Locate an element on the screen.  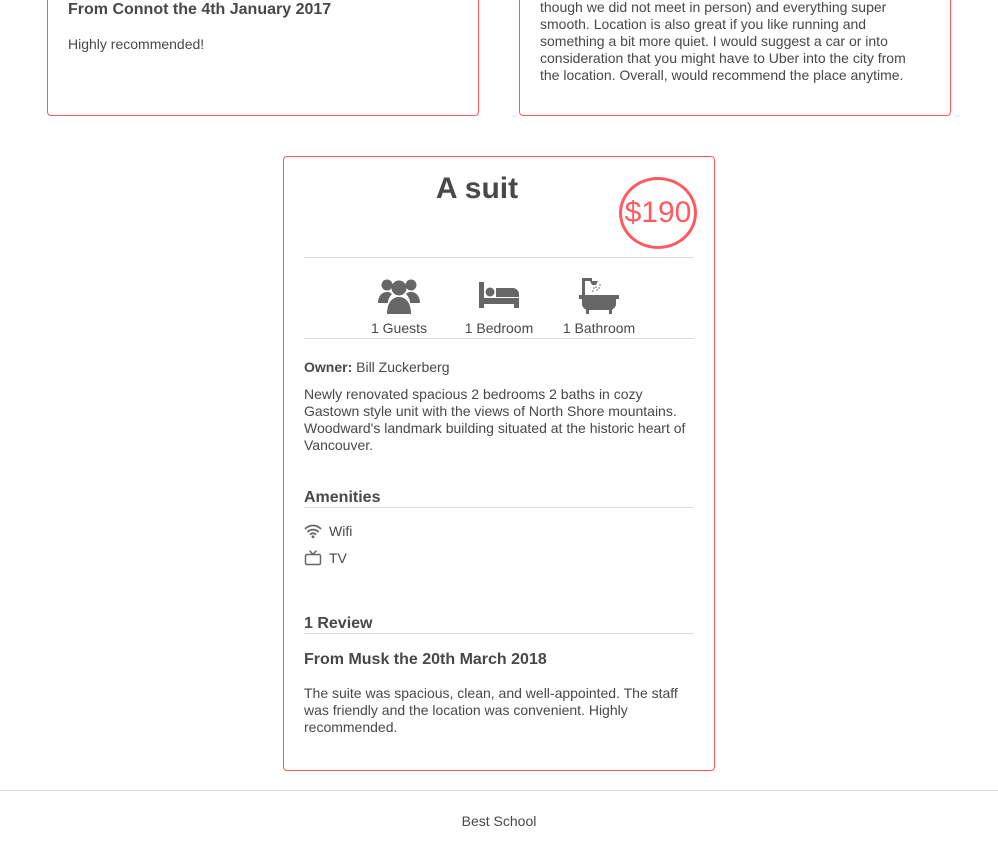
wifi-icon is located at coordinates (313, 531).